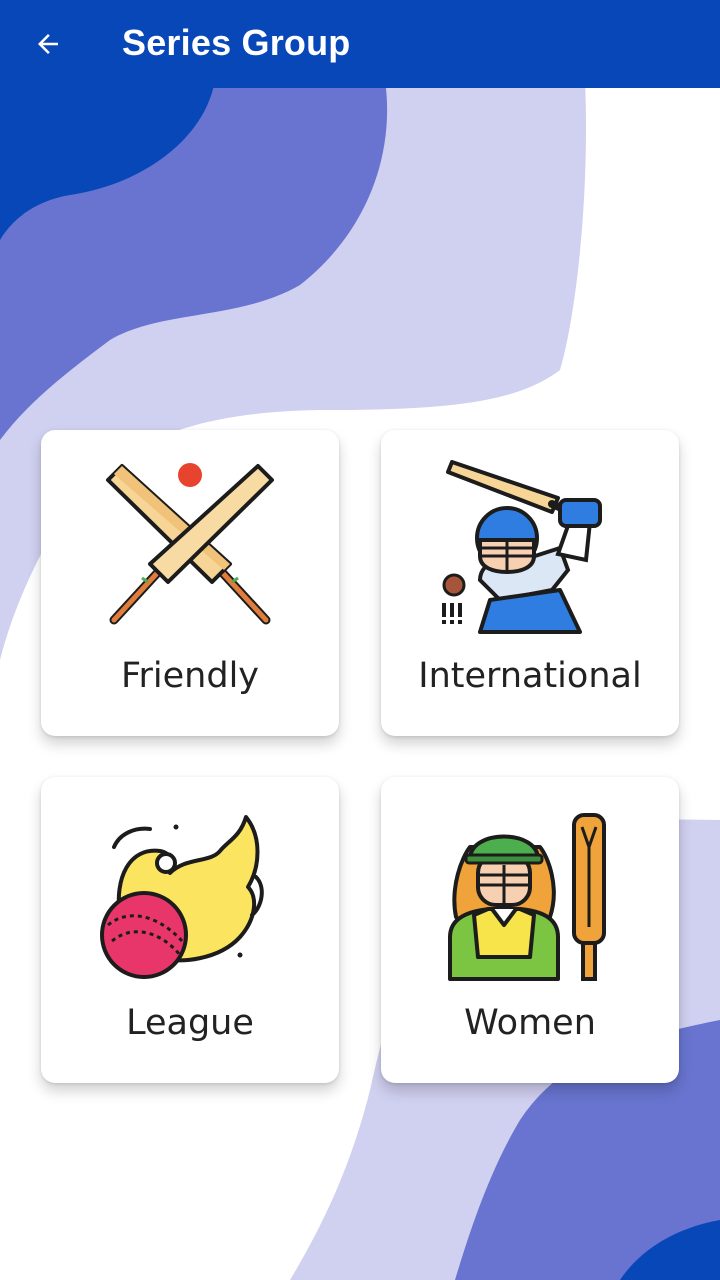 This screenshot has width=720, height=1280. I want to click on card-international: International, so click(530, 583).